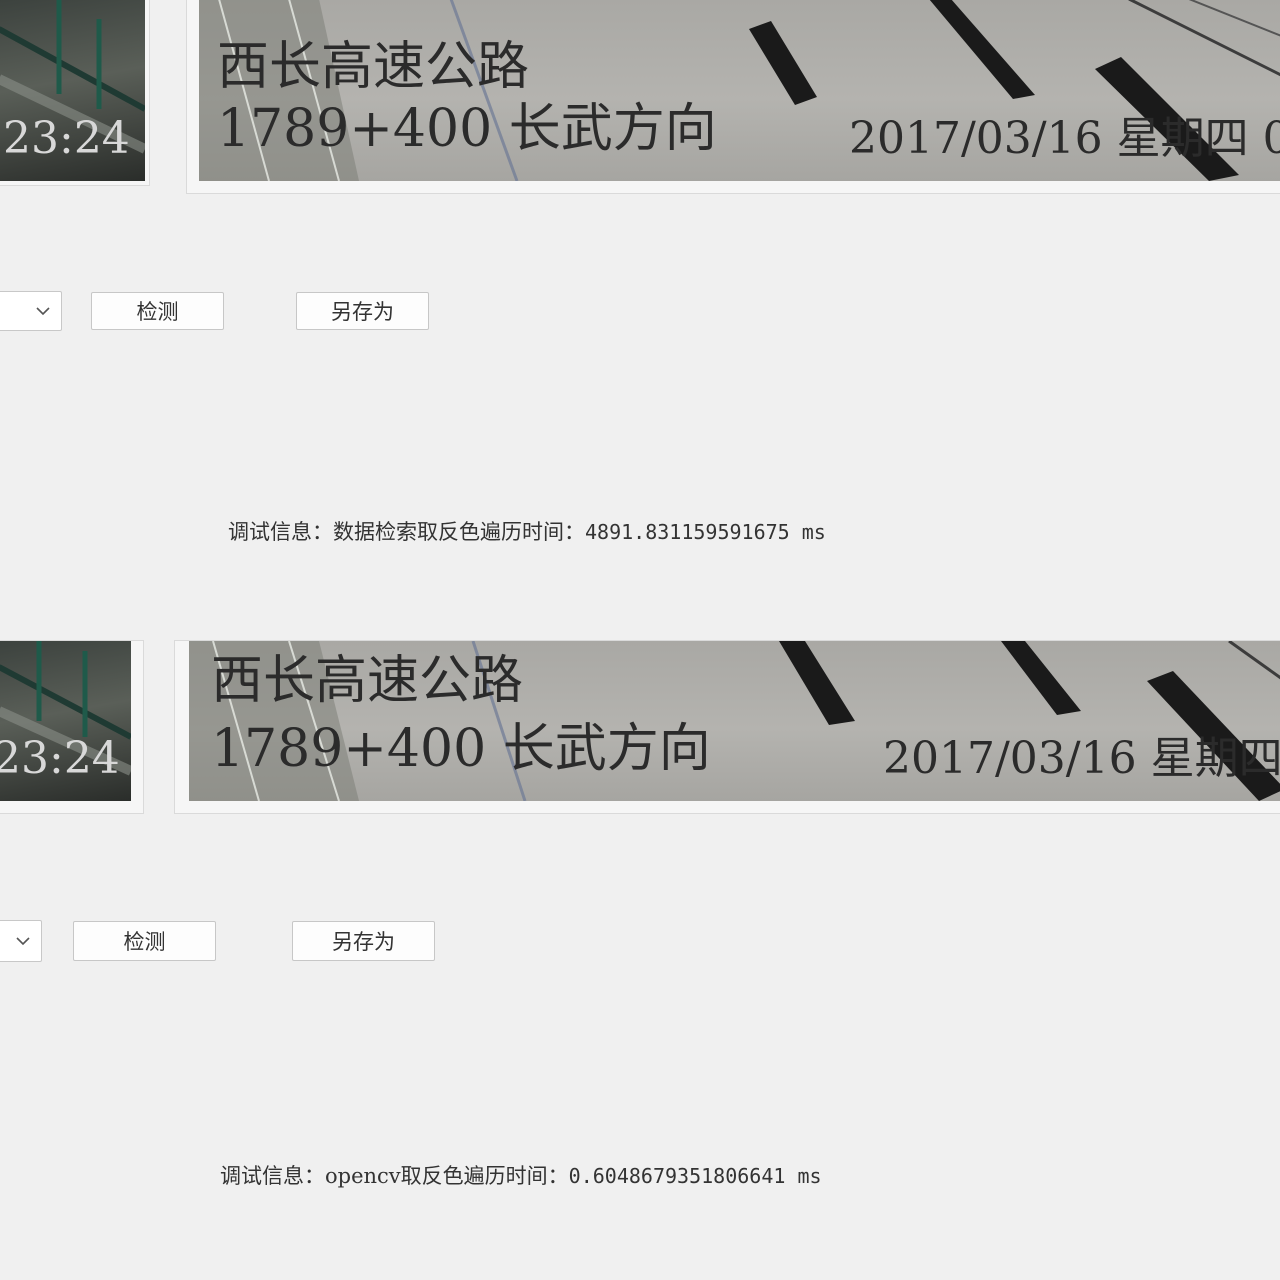 This screenshot has width=1280, height=1280. What do you see at coordinates (1064, 138) in the screenshot?
I see `overlay-datetime: 2017/03/16 星期四 09` at bounding box center [1064, 138].